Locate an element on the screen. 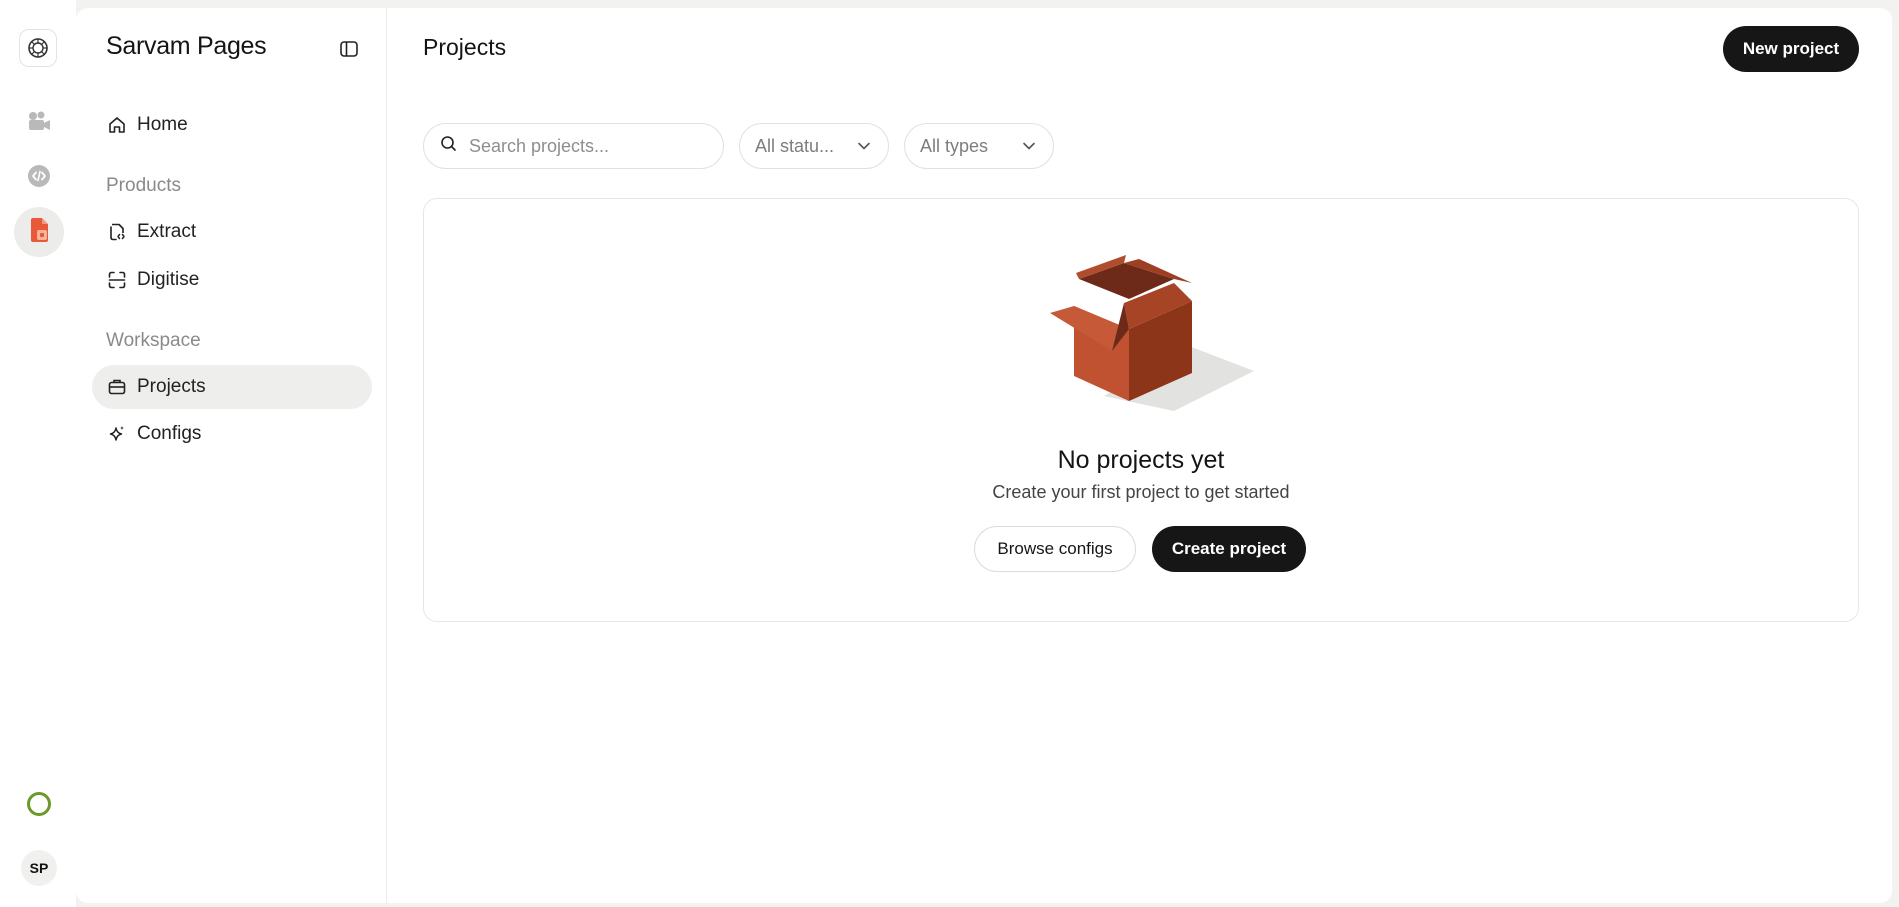 The height and width of the screenshot is (907, 1899). browse-configs-button: Browse configs is located at coordinates (1055, 549).